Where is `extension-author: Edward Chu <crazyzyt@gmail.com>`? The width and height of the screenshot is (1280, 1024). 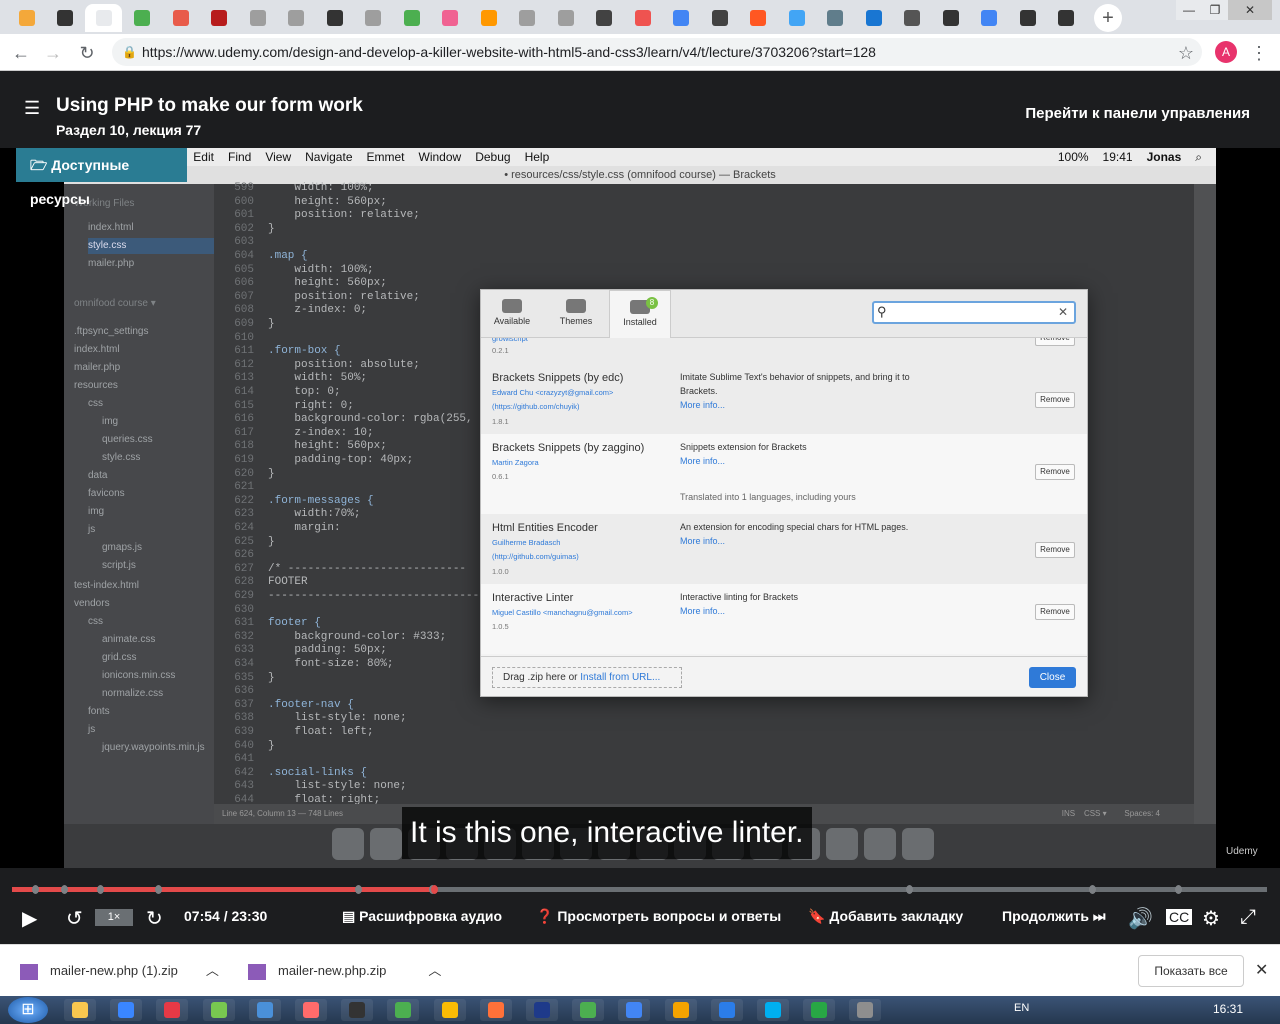 extension-author: Edward Chu <crazyzyt@gmail.com> is located at coordinates (552, 392).